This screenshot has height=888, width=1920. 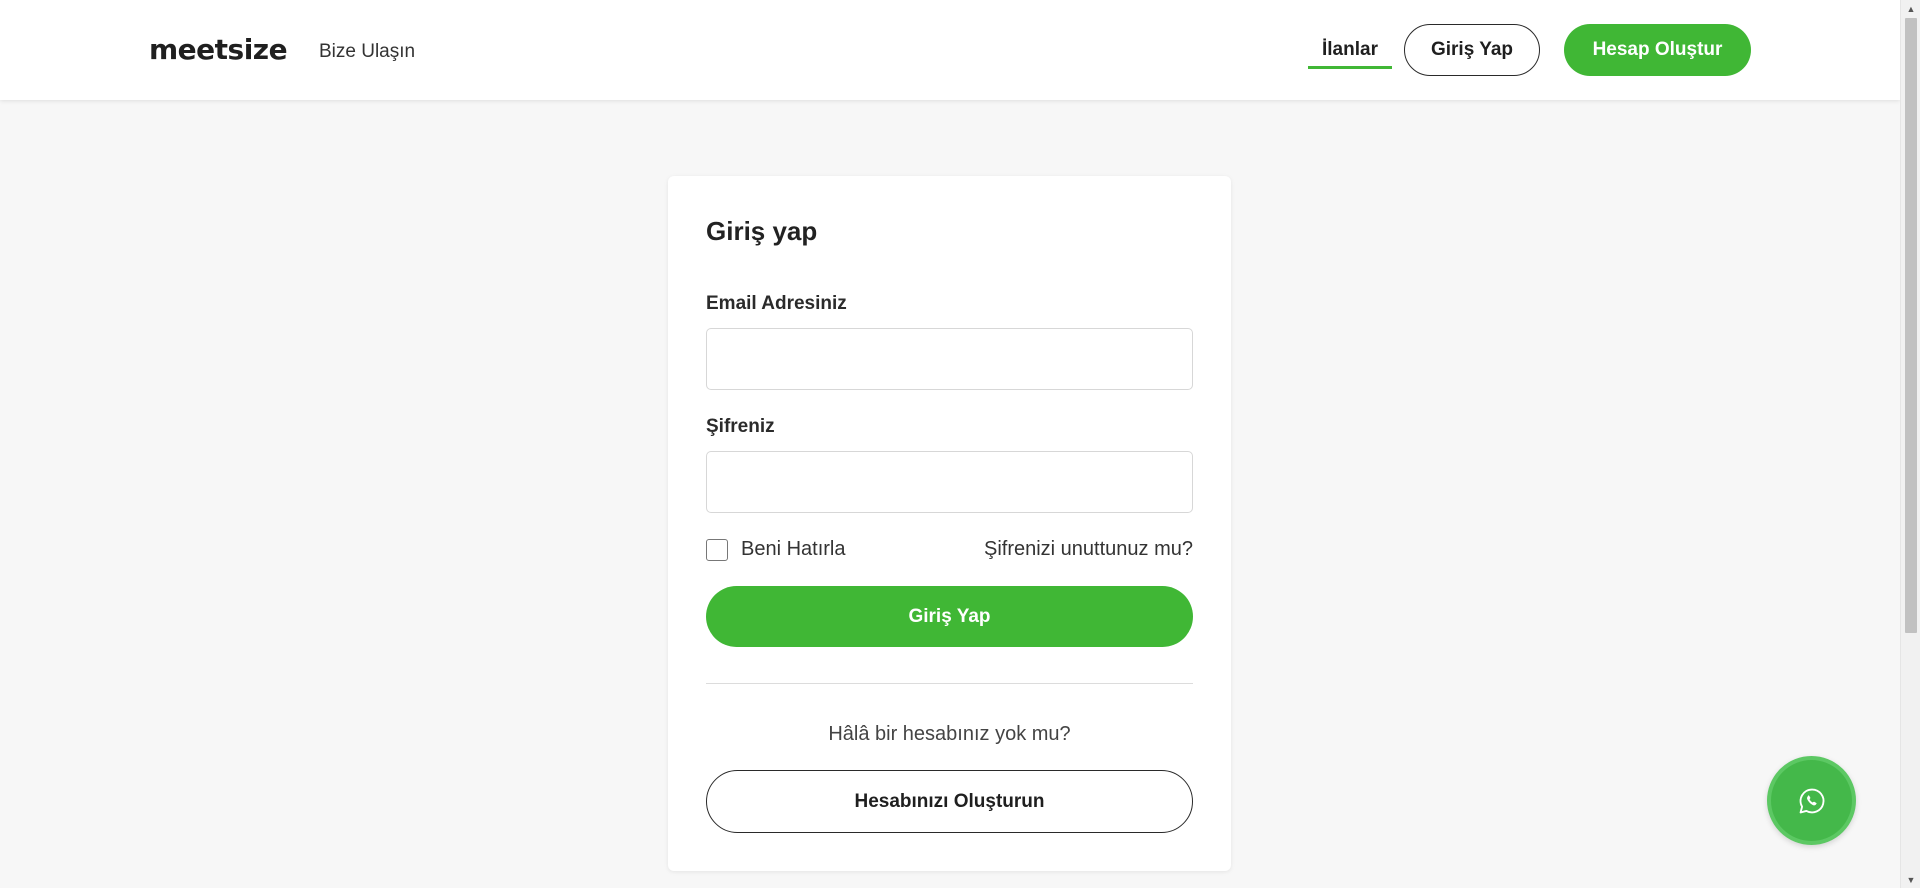 What do you see at coordinates (762, 231) in the screenshot?
I see `login-title: Giriş yap` at bounding box center [762, 231].